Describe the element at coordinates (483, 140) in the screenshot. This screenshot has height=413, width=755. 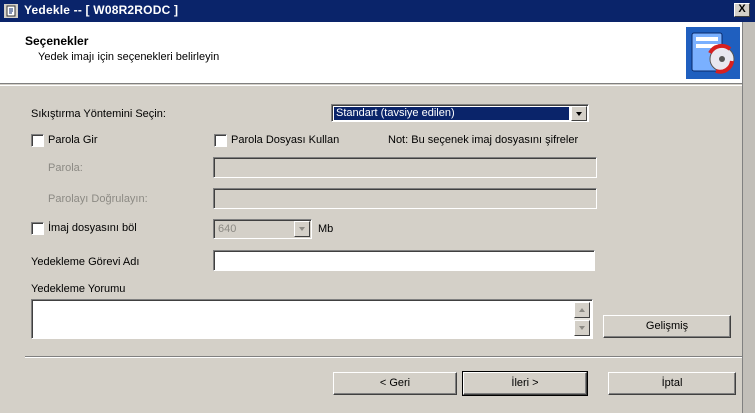
I see `encrypt-note: Not: Bu seçenek imaj dosyasını şifreler` at that location.